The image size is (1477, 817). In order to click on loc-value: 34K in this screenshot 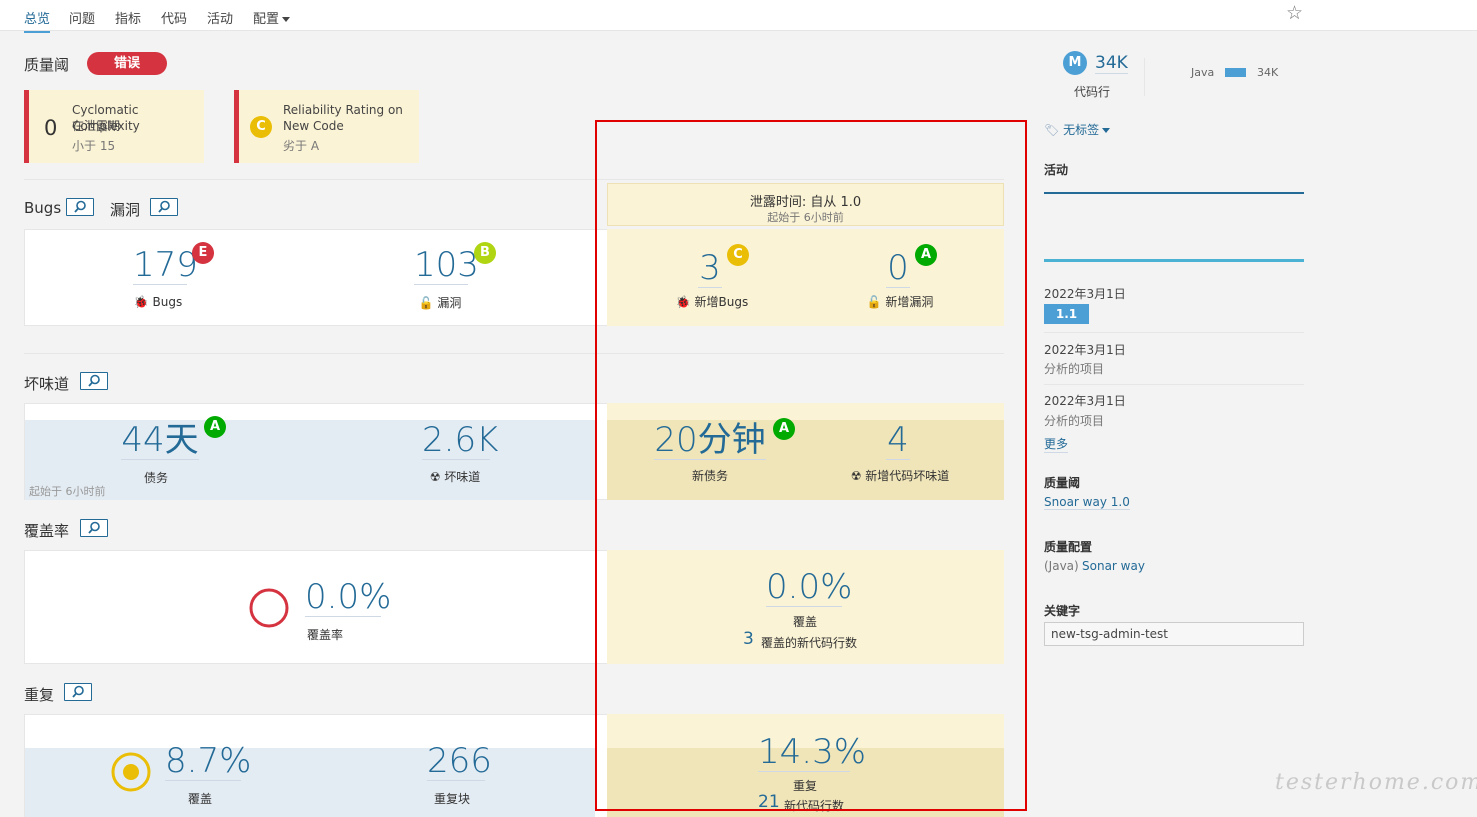, I will do `click(1111, 63)`.